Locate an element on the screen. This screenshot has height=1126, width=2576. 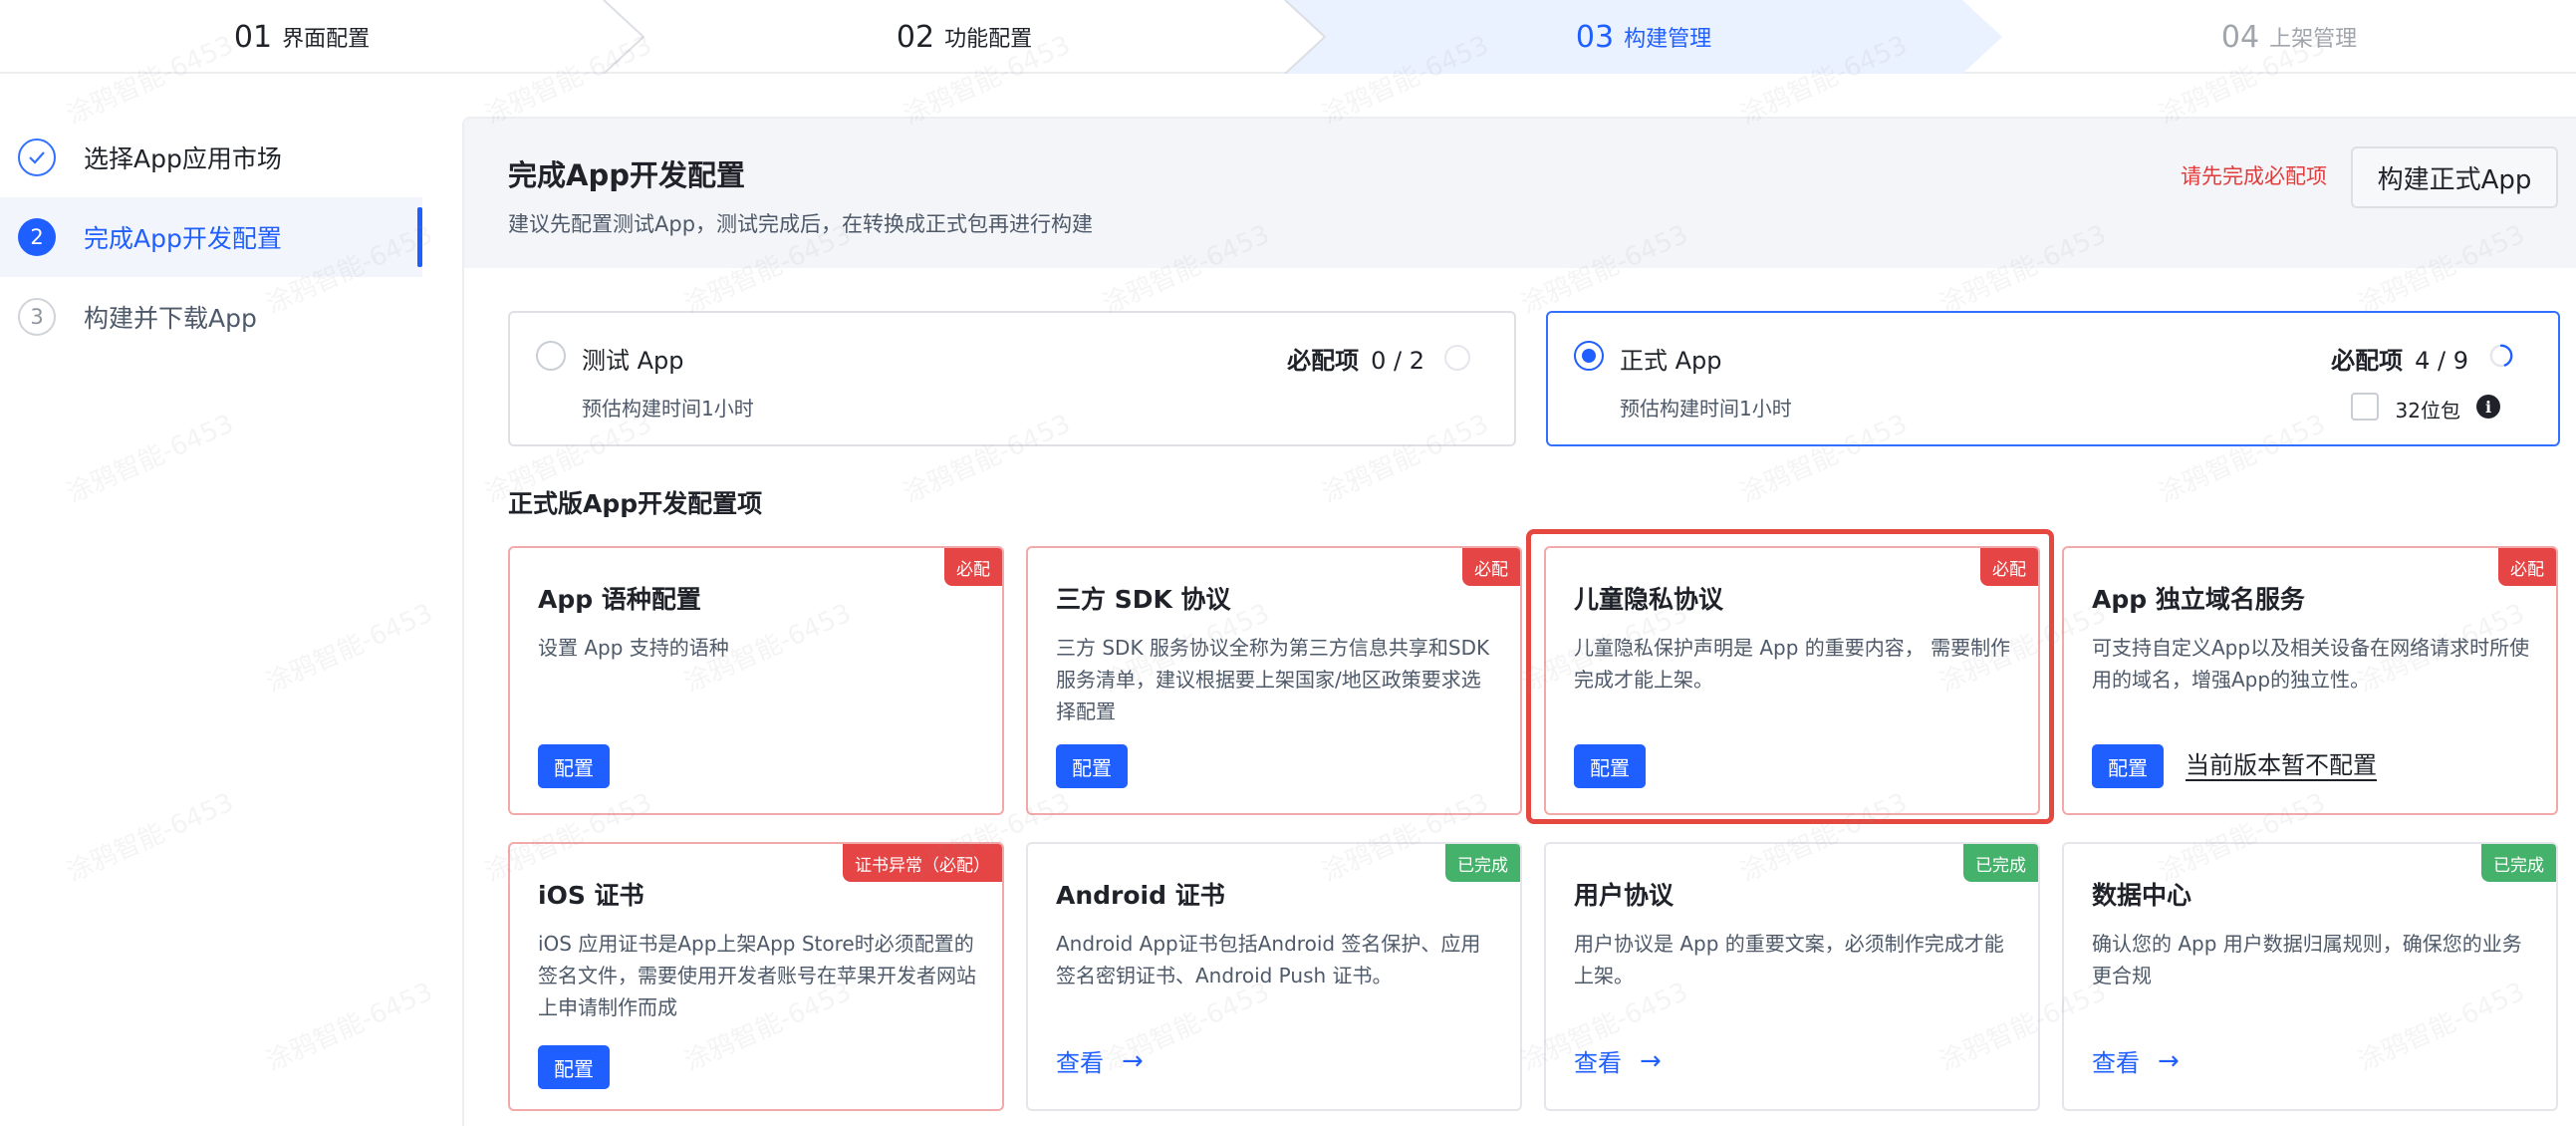
nav-item-build-download: 3 构建并下载App is located at coordinates (211, 317).